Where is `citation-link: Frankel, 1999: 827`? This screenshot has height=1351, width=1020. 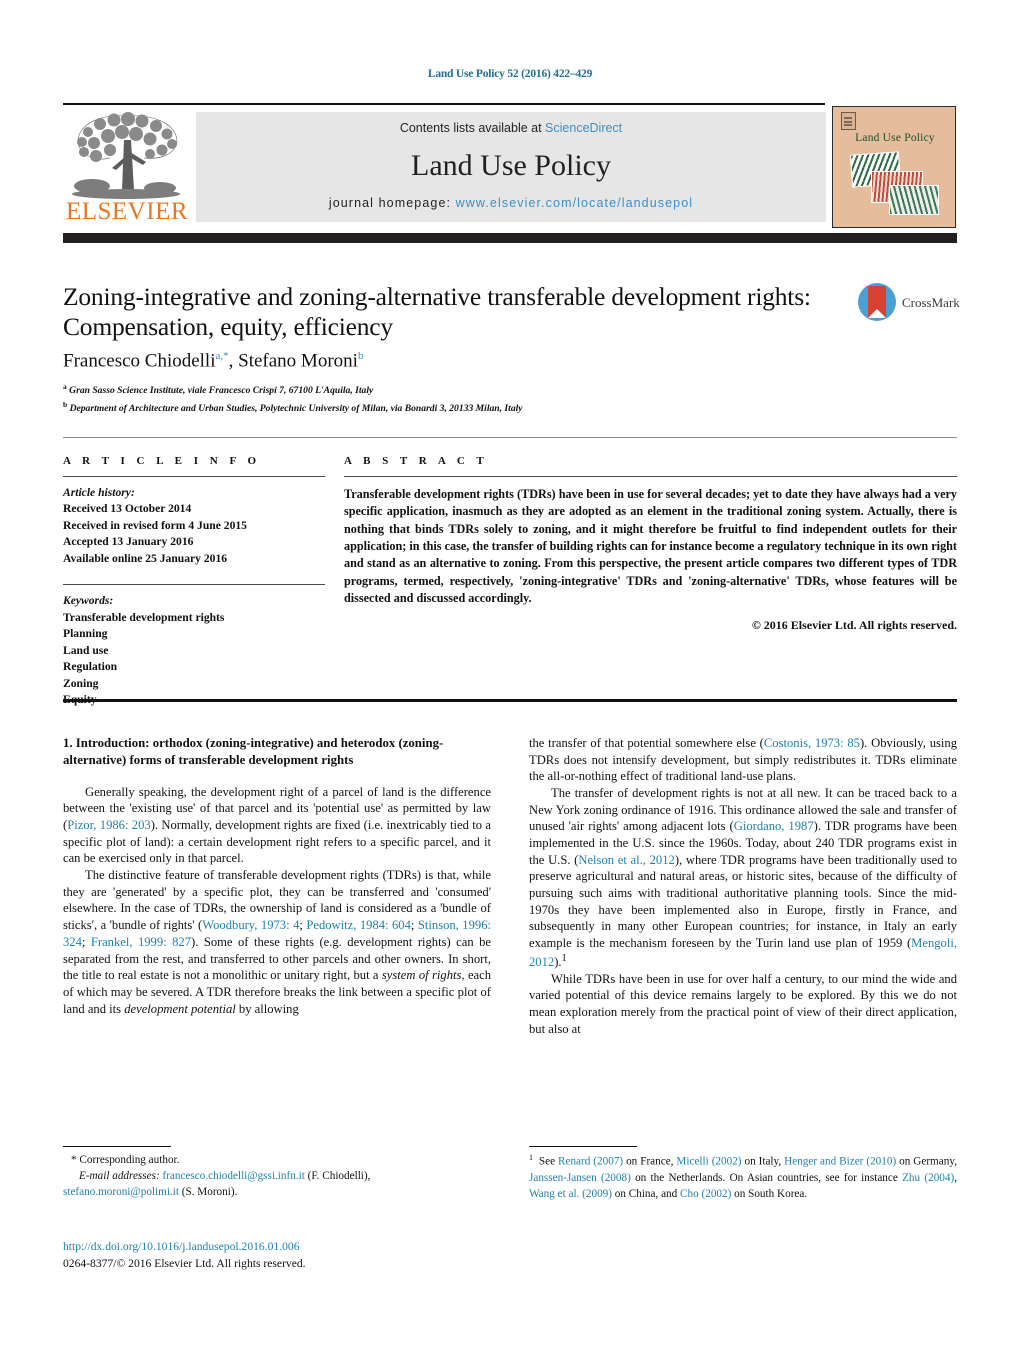 citation-link: Frankel, 1999: 827 is located at coordinates (141, 942).